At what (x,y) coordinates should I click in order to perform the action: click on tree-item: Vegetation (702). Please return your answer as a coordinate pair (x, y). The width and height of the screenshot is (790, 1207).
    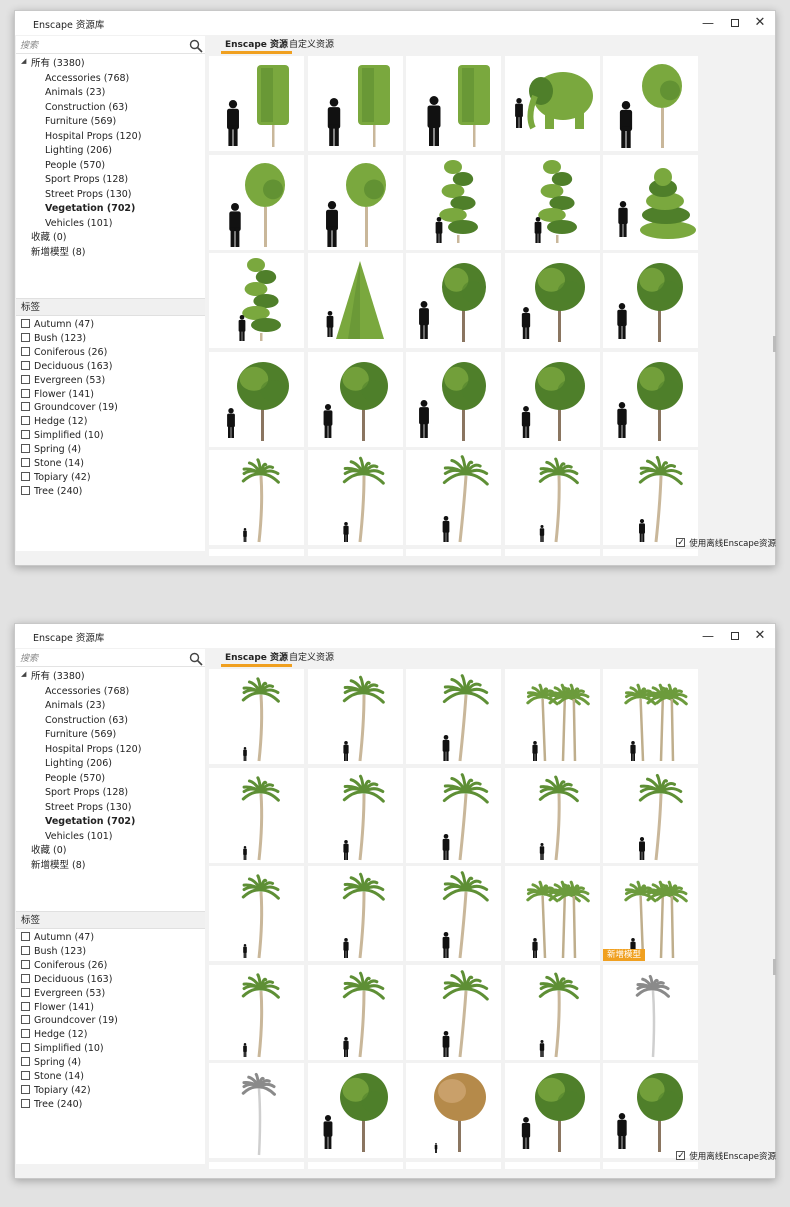
    Looking at the image, I should click on (90, 209).